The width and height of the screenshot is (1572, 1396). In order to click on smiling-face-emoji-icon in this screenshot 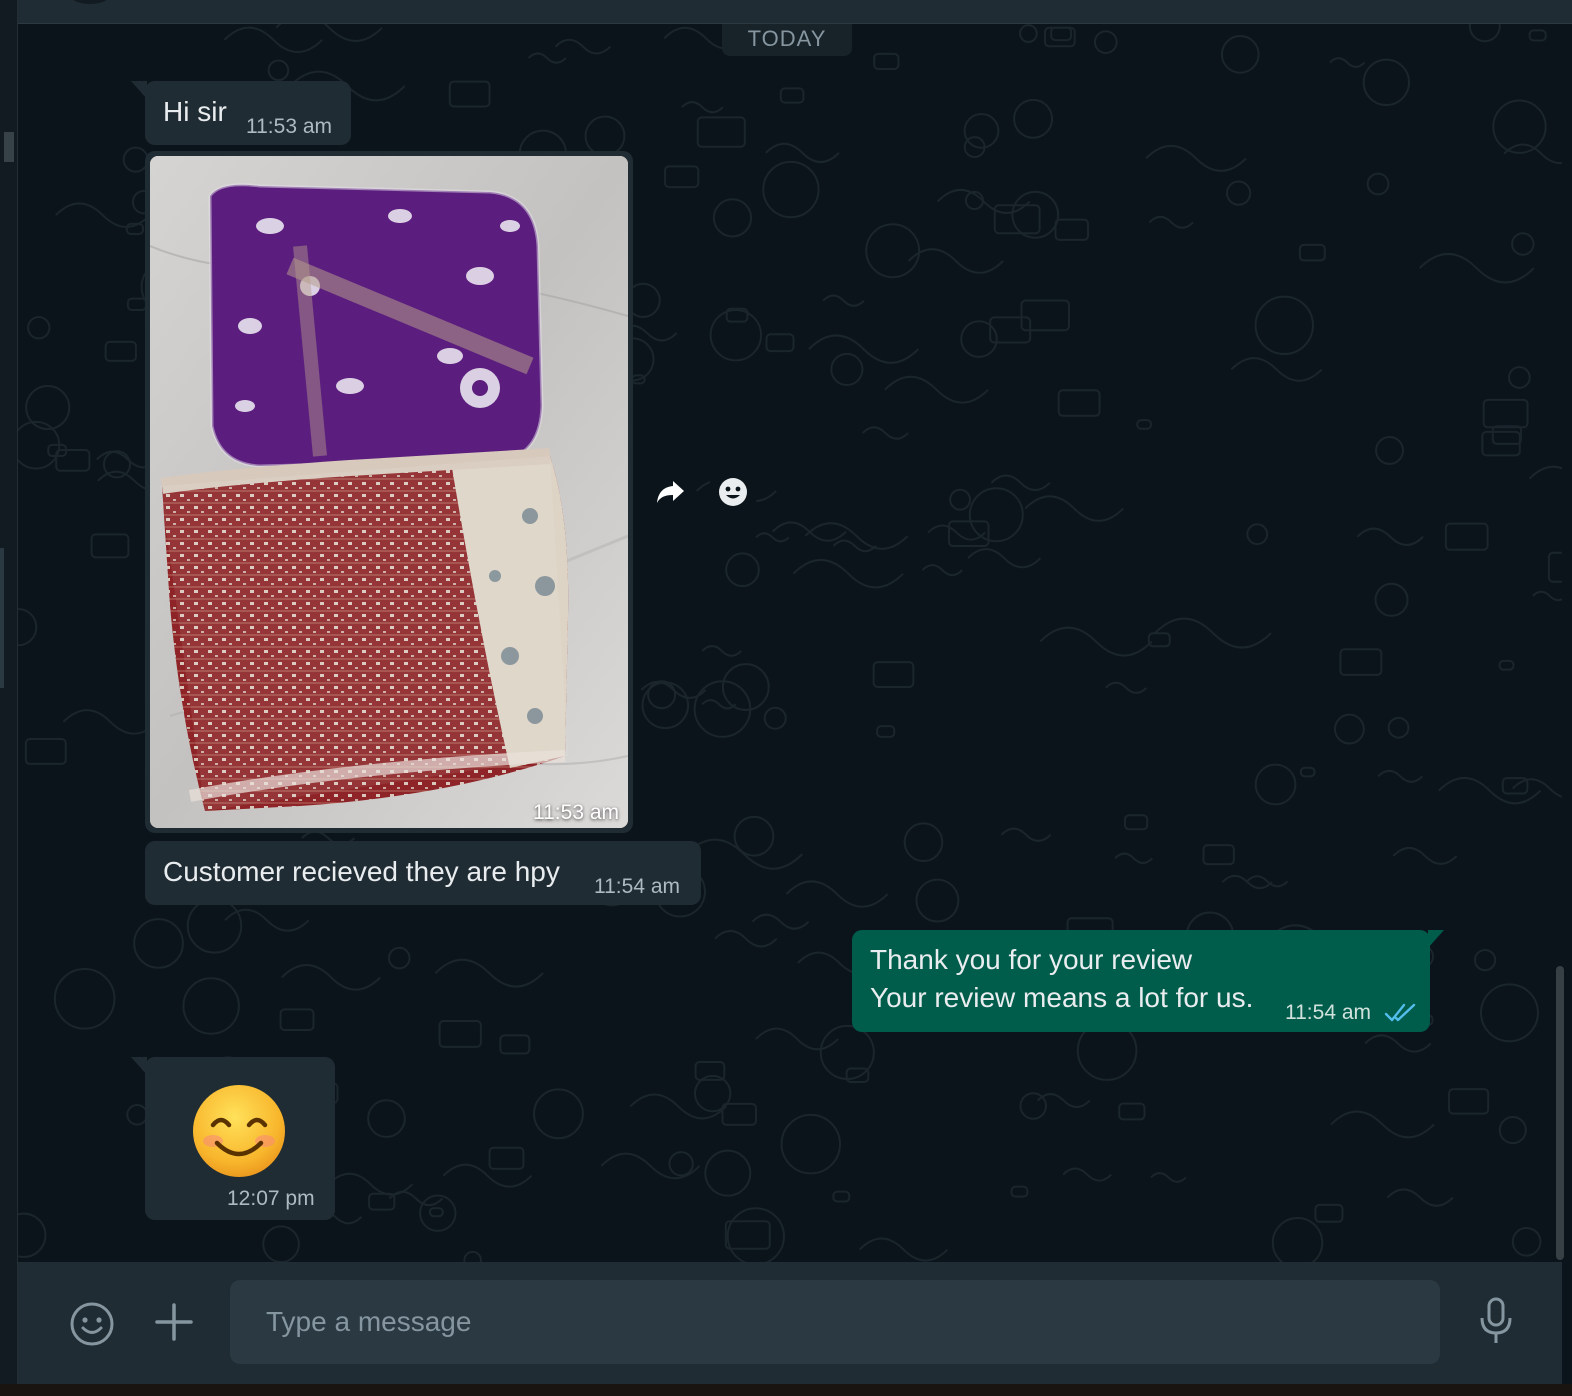, I will do `click(239, 1131)`.